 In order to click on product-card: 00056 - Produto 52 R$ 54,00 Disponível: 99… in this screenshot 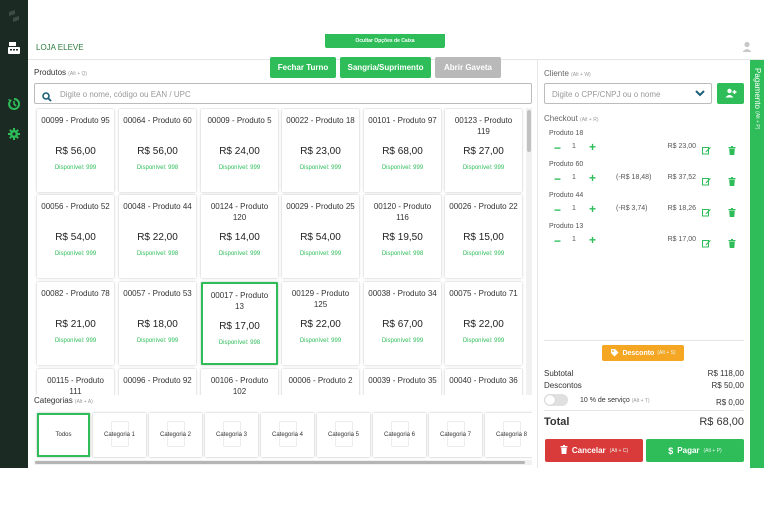, I will do `click(75, 236)`.